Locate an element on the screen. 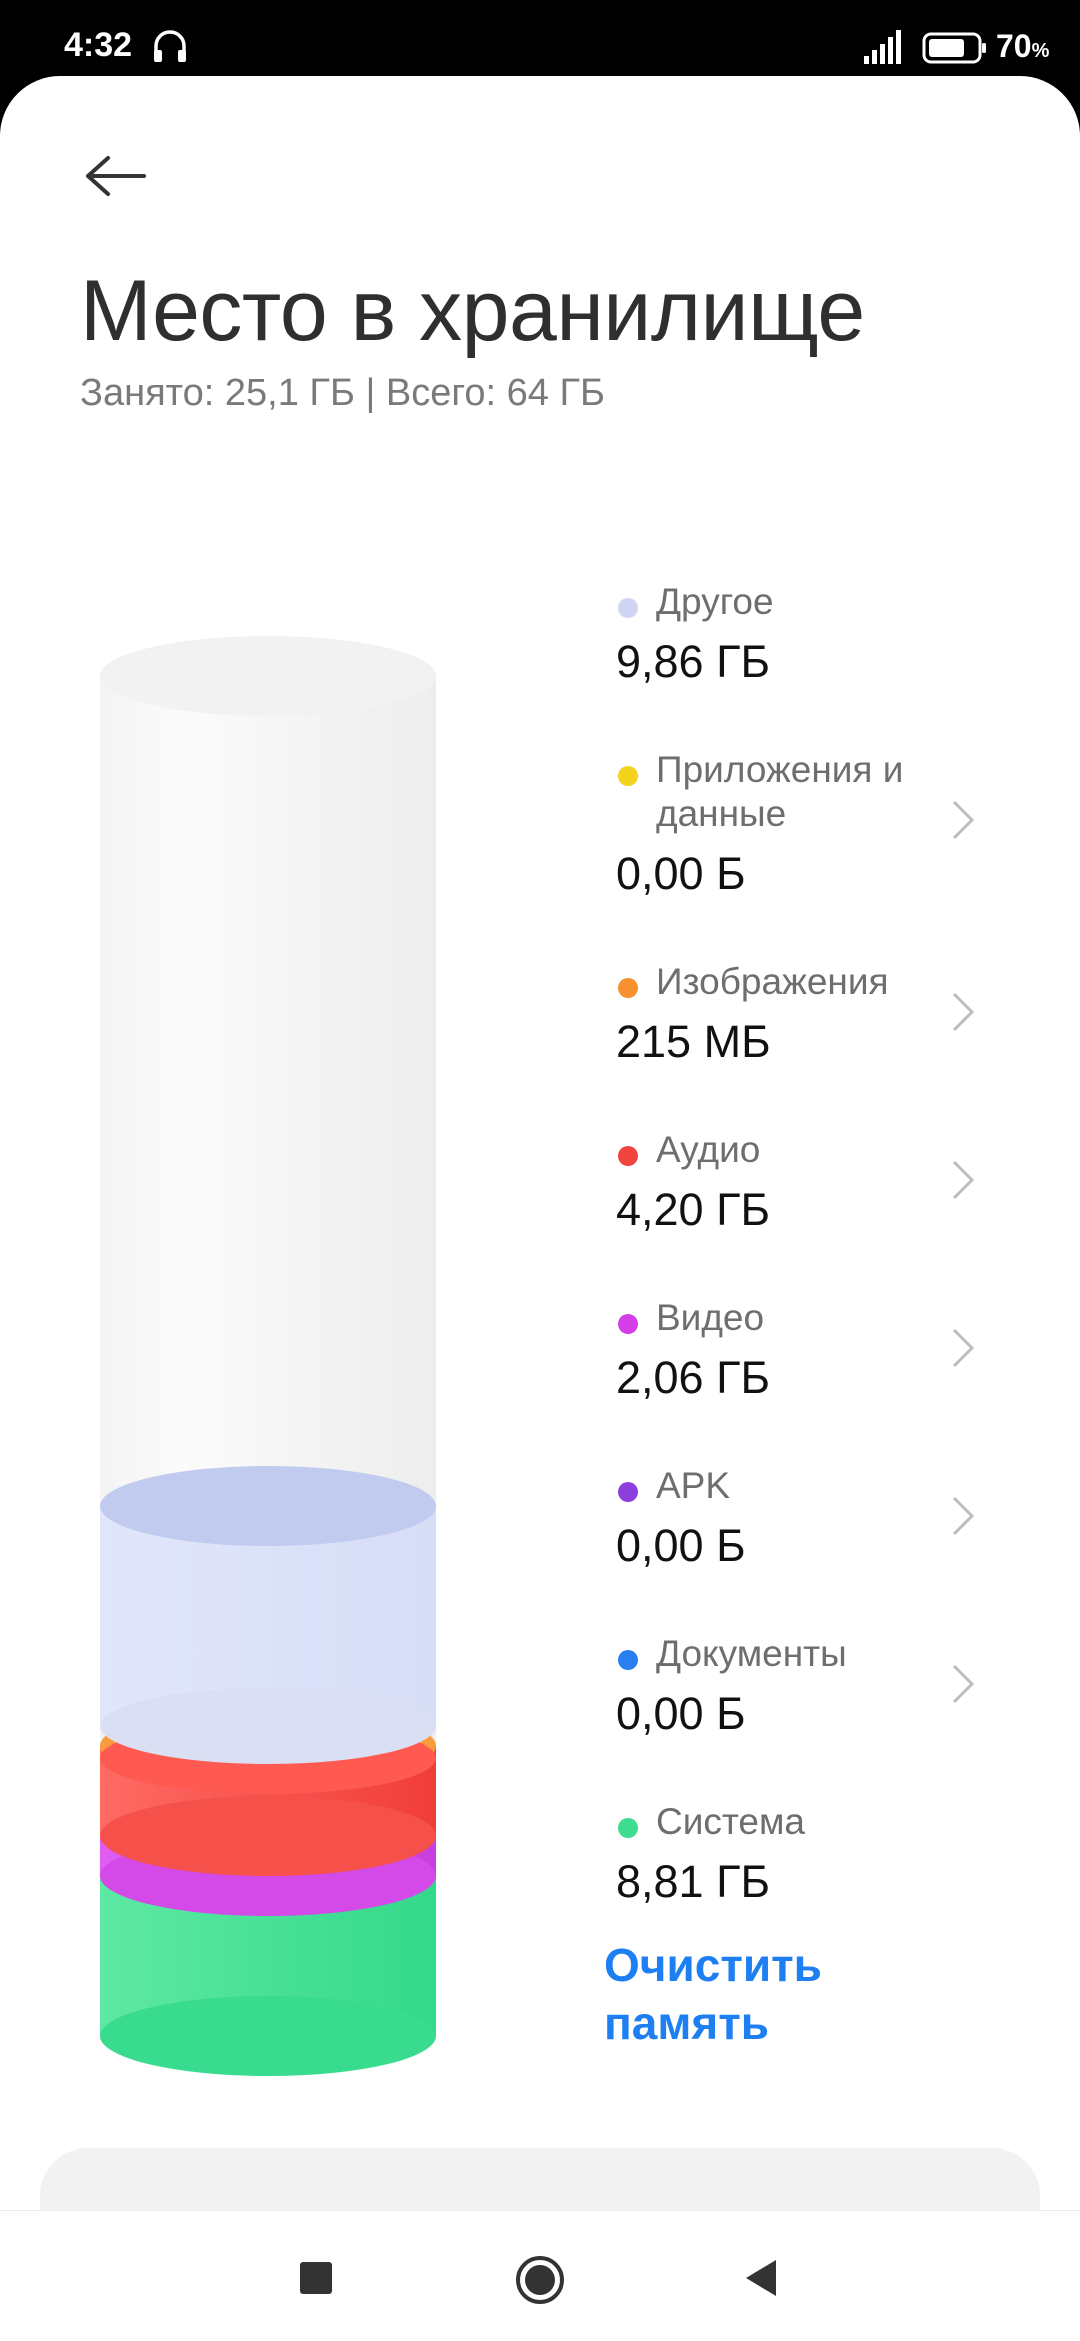 The height and width of the screenshot is (2341, 1080). headset-icon is located at coordinates (170, 46).